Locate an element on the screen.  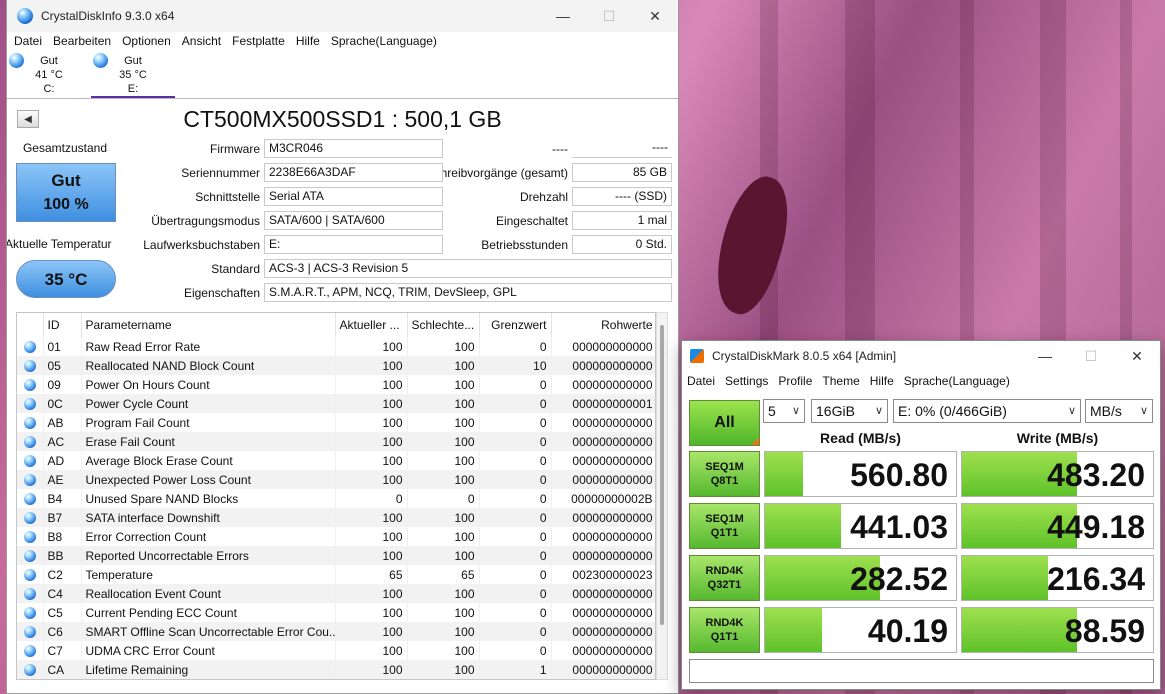
table-row: 0C Power Cycle Count 100 100 0 000000000001 is located at coordinates (336, 403).